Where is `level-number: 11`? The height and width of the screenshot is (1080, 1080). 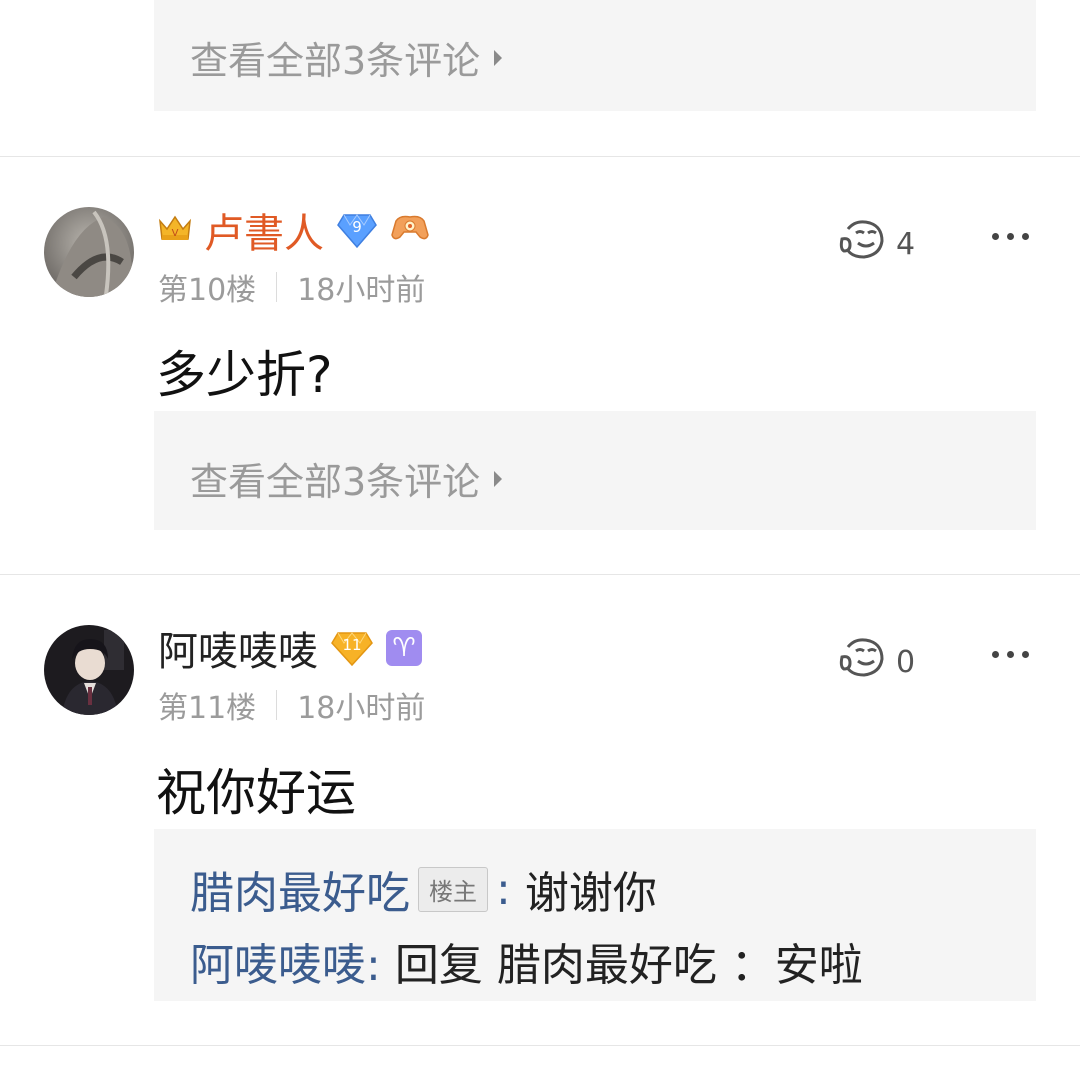 level-number: 11 is located at coordinates (352, 645).